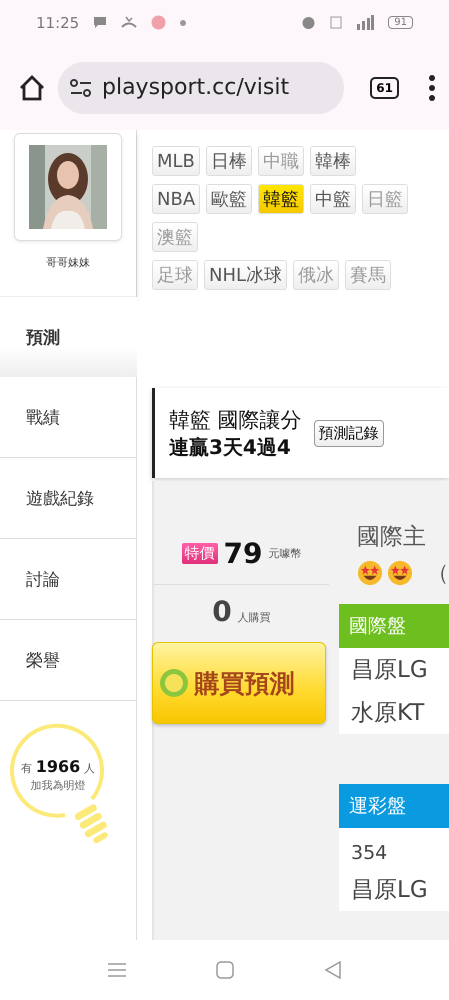  Describe the element at coordinates (229, 199) in the screenshot. I see `league-tag: 歐籃` at that location.